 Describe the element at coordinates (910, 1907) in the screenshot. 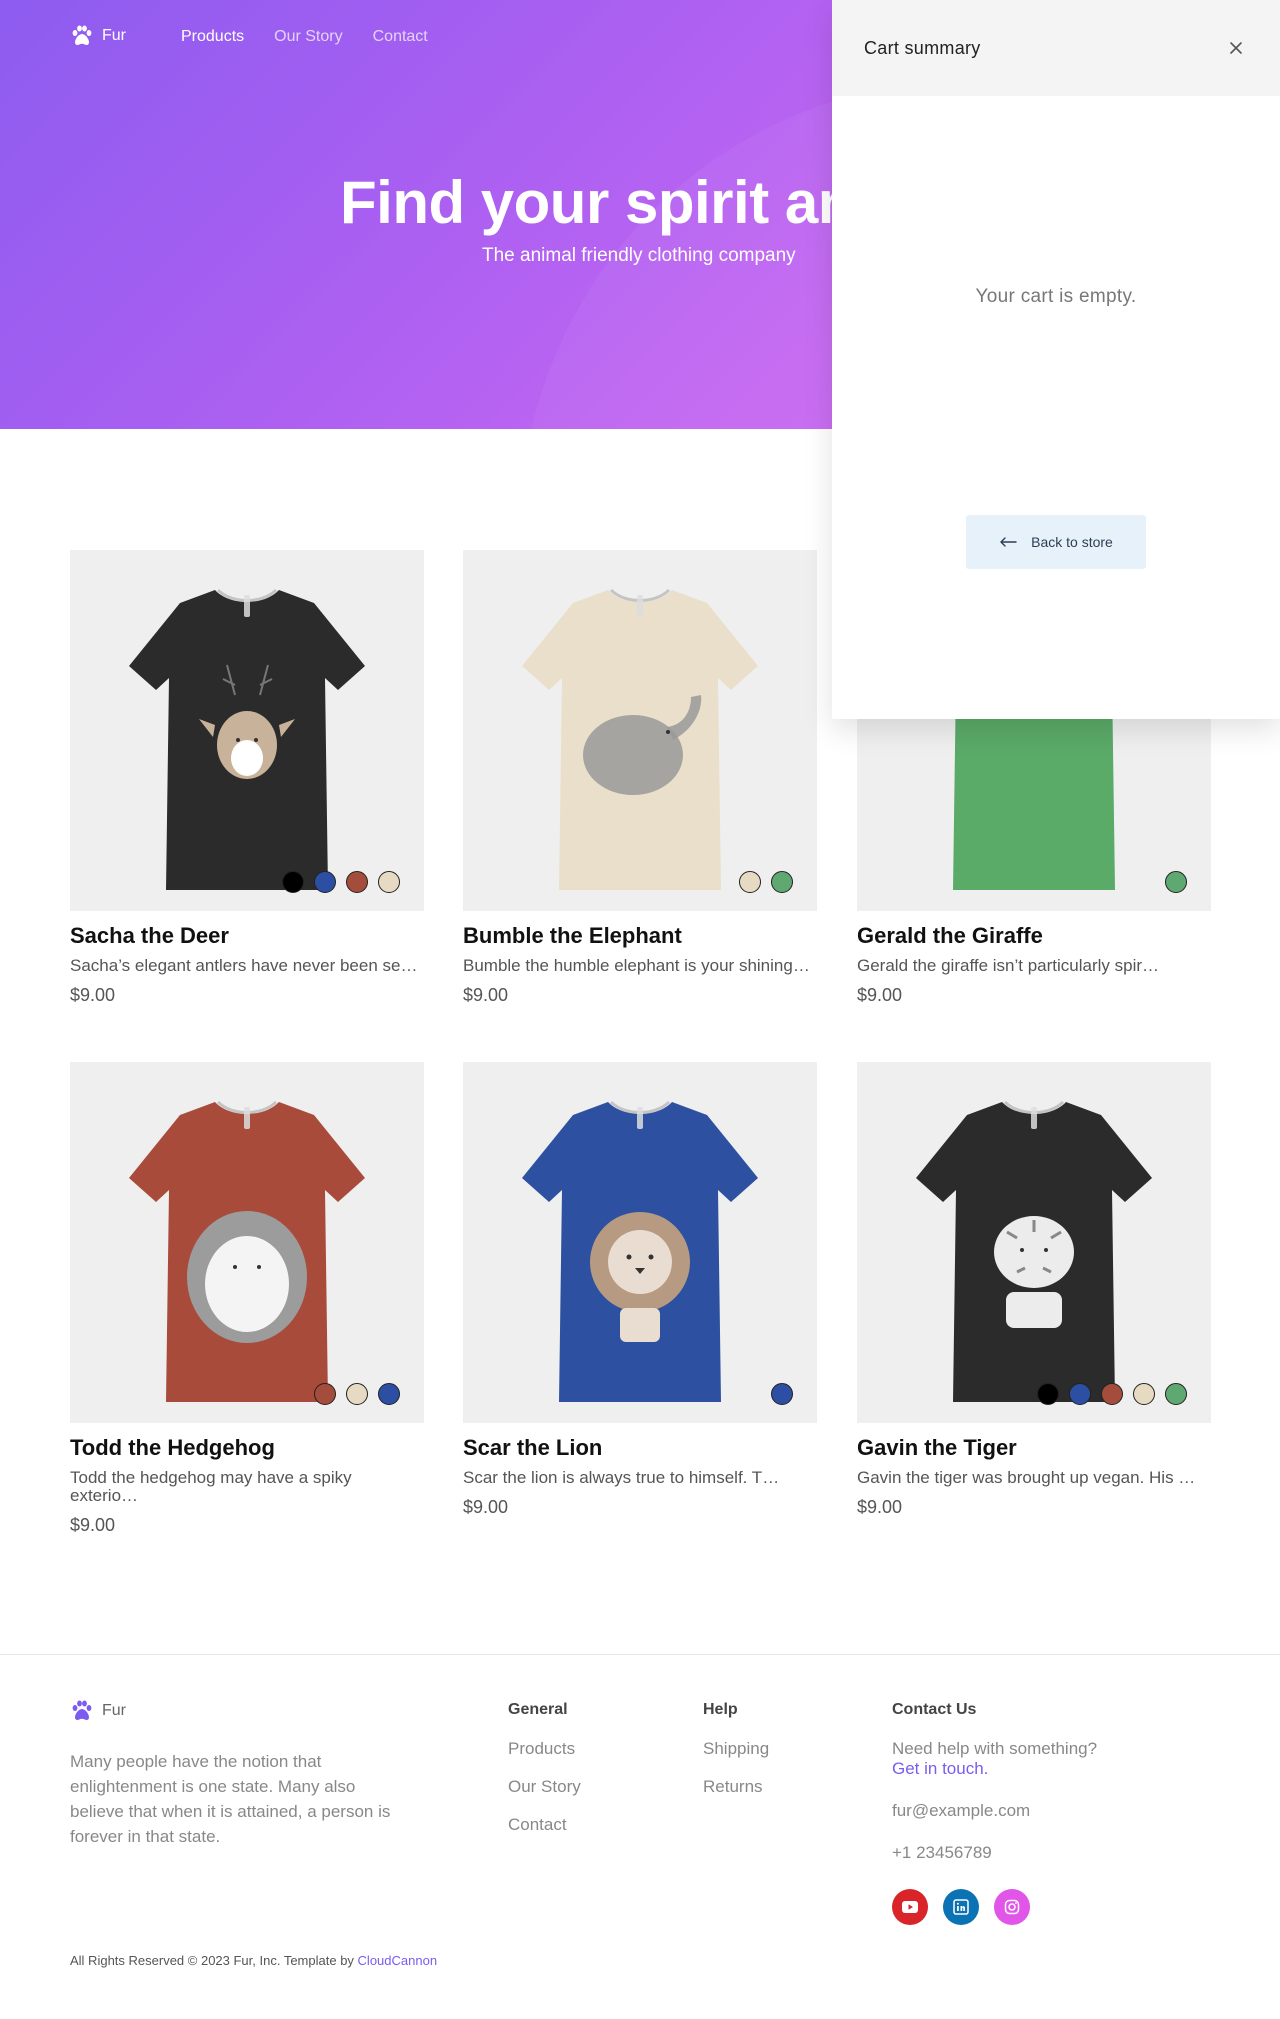

I see `youtube-icon` at that location.